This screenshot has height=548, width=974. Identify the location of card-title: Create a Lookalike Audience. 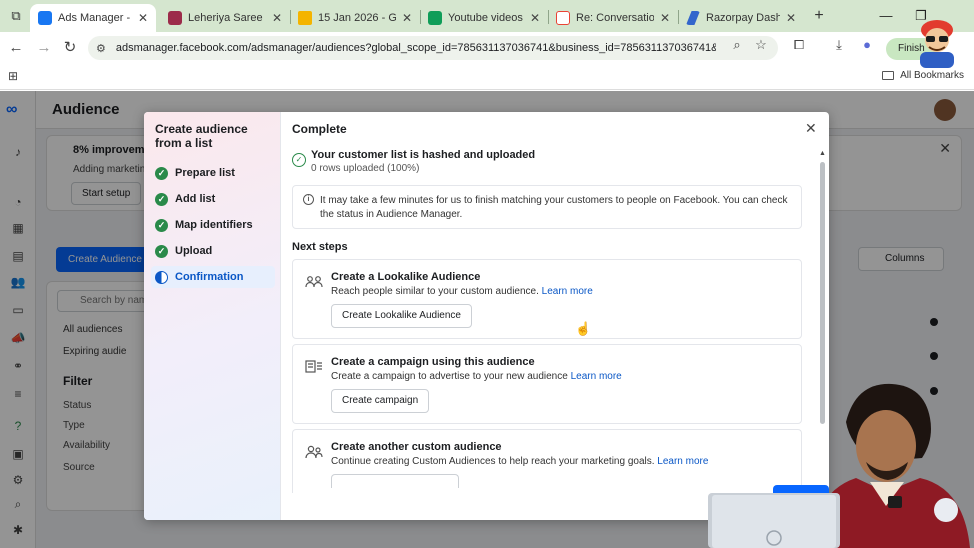
(406, 277).